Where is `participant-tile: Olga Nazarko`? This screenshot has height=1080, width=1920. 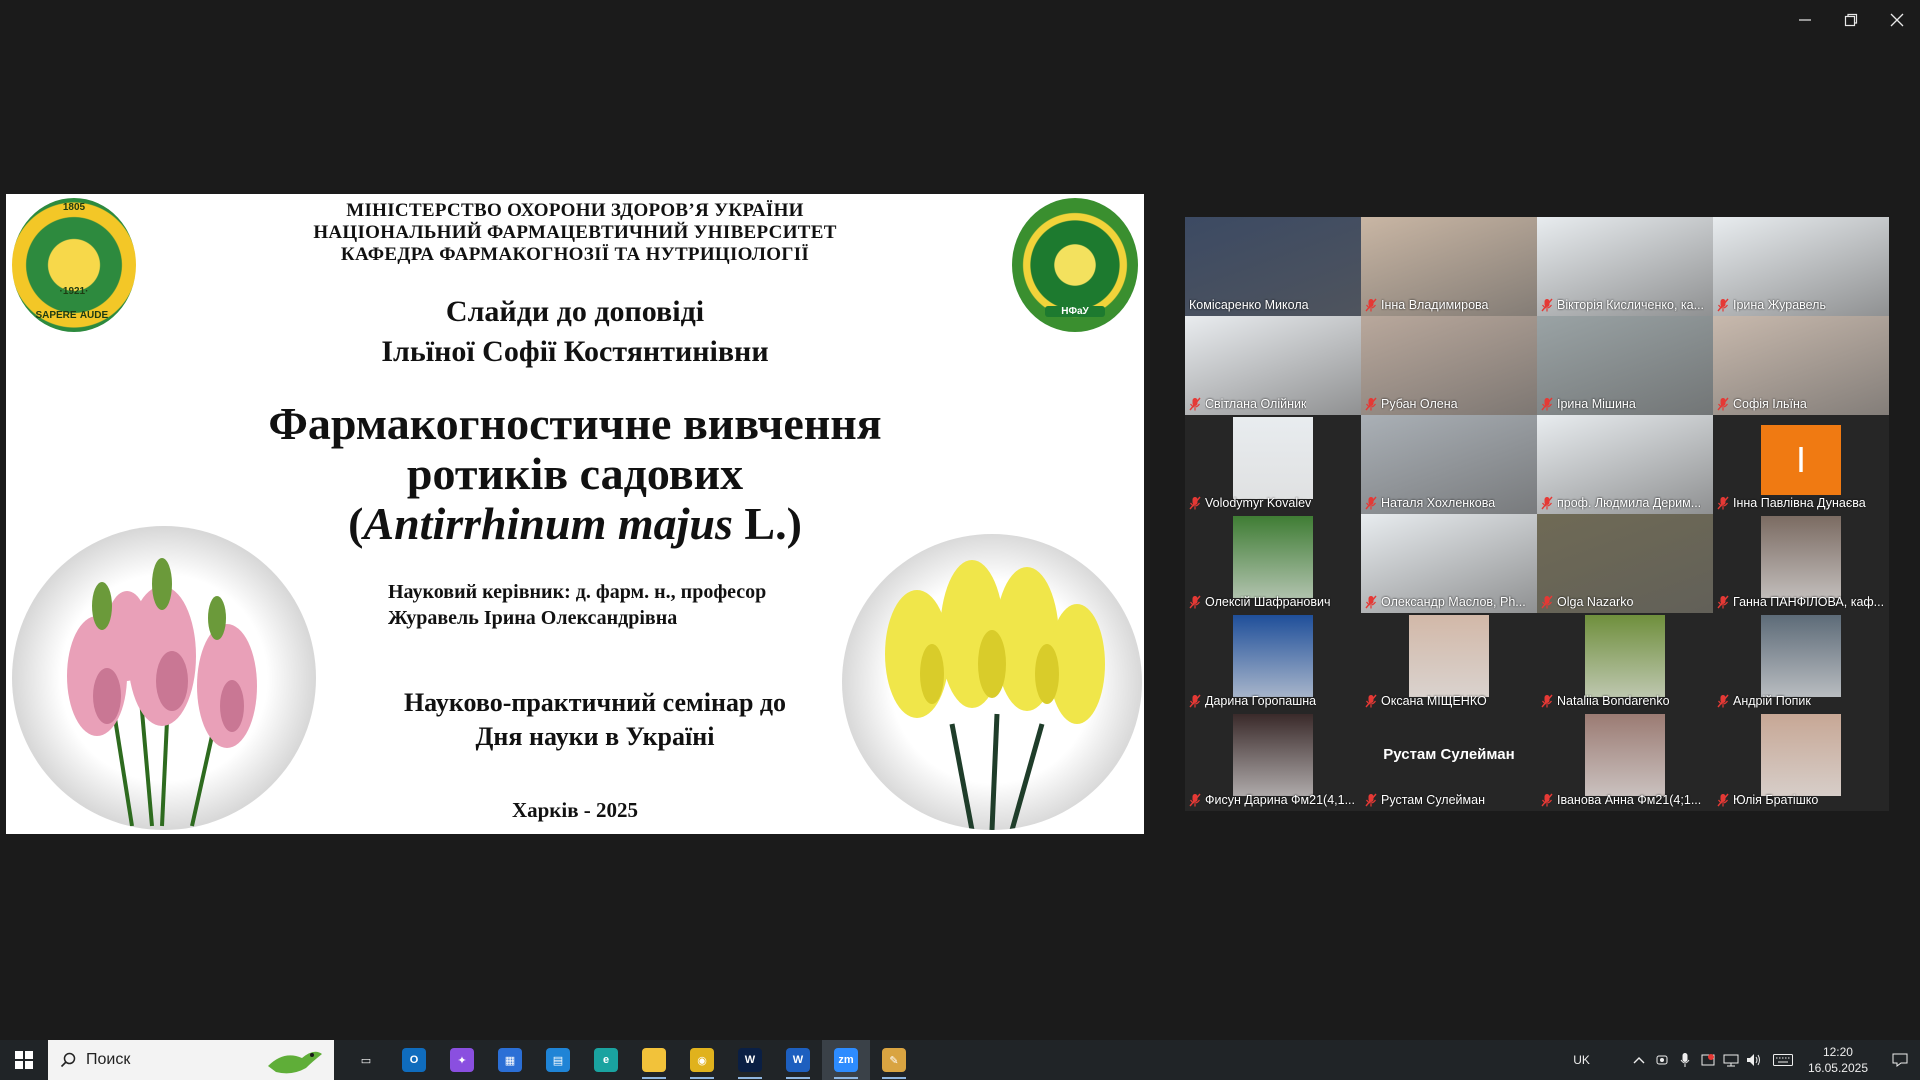 participant-tile: Olga Nazarko is located at coordinates (1625, 563).